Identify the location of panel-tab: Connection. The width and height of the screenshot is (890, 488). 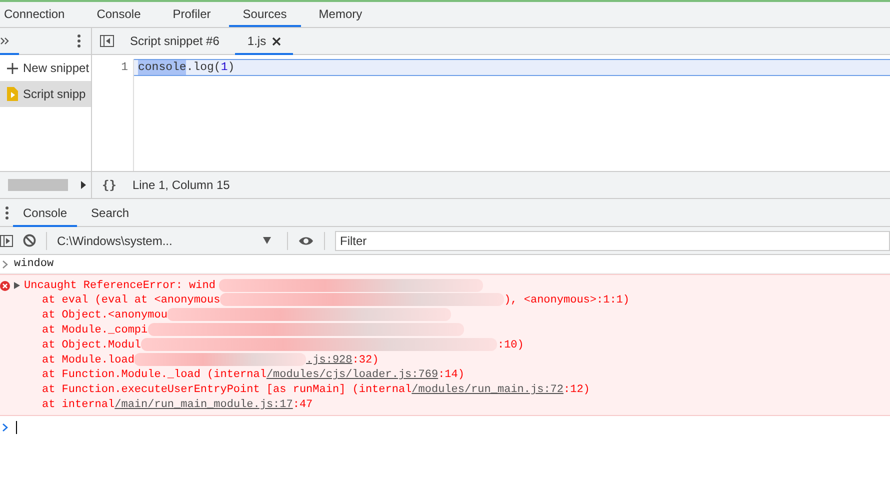
(39, 14).